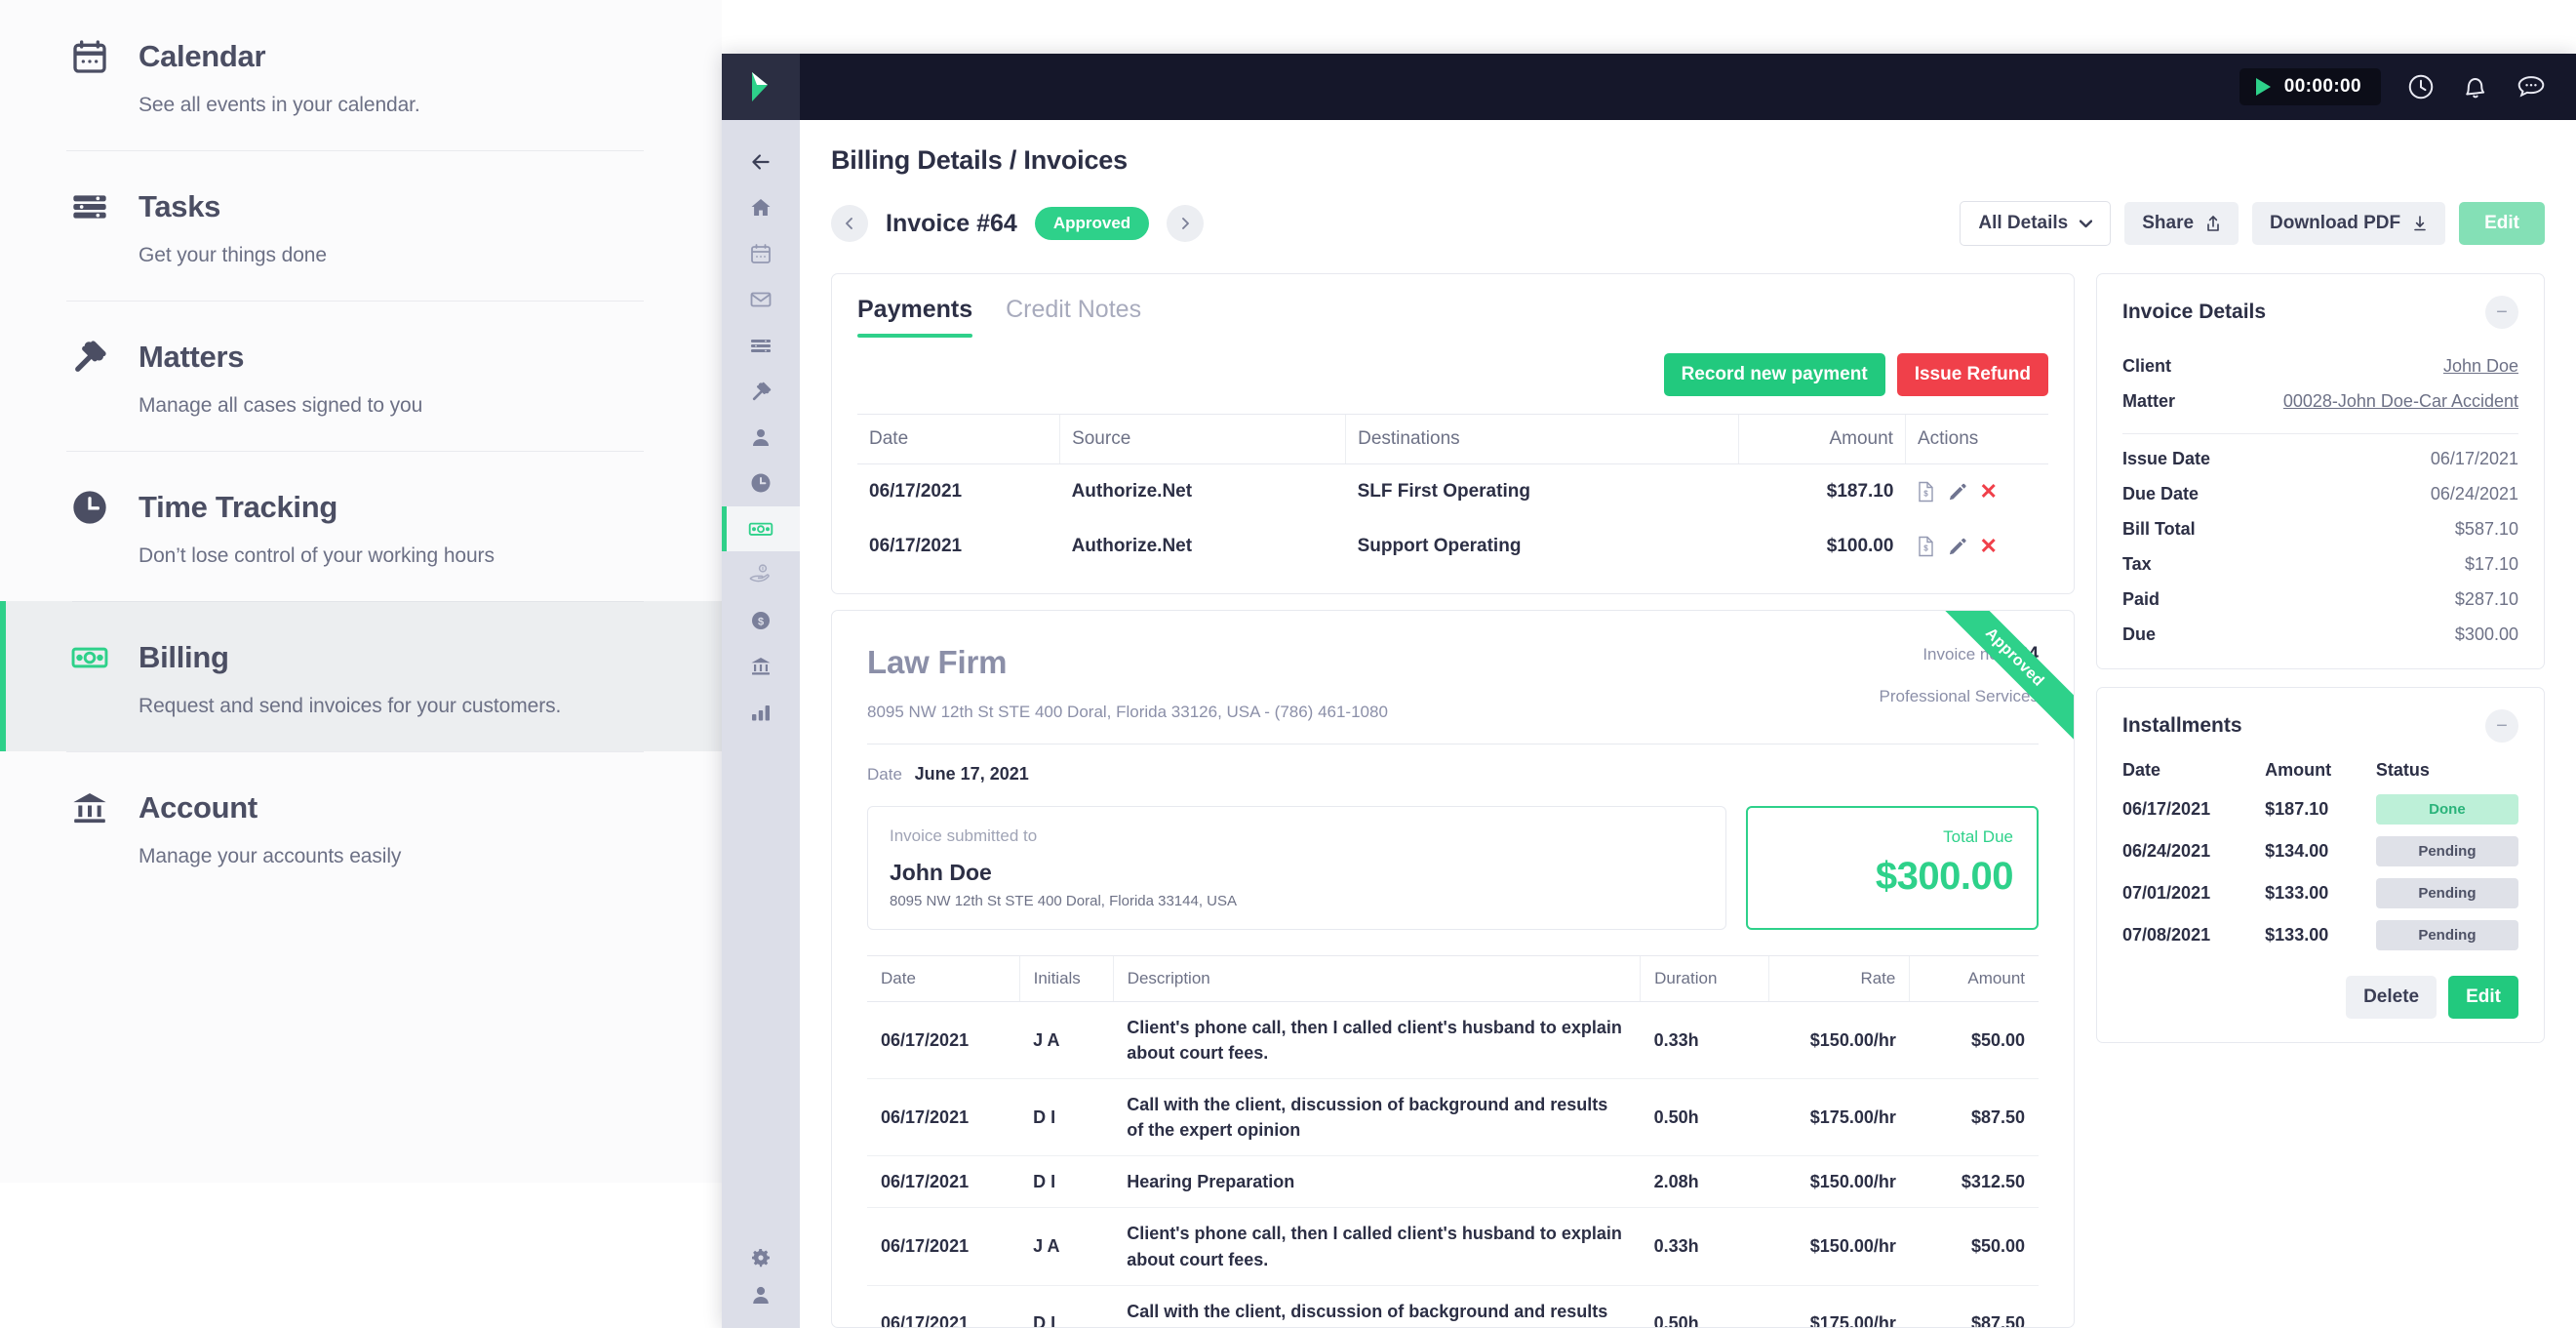 The height and width of the screenshot is (1328, 2576). Describe the element at coordinates (1186, 223) in the screenshot. I see `next-invoice-button` at that location.